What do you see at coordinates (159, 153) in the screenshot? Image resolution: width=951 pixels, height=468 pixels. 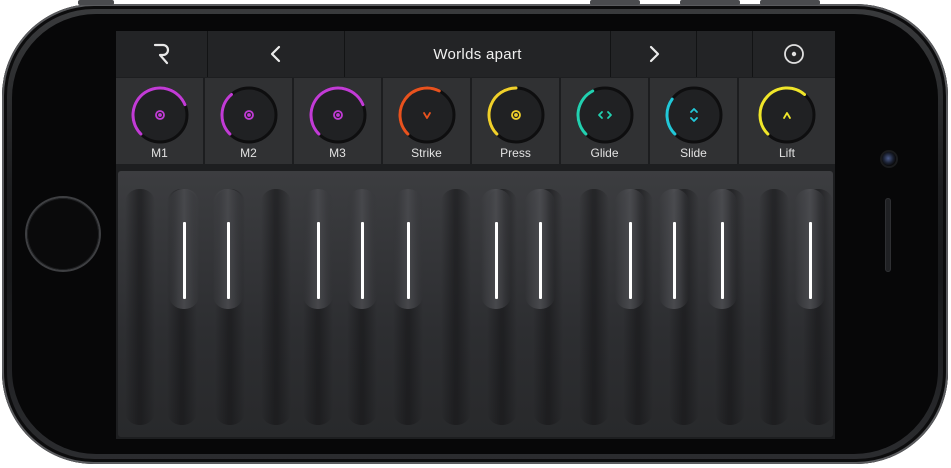 I see `dial-label: M1` at bounding box center [159, 153].